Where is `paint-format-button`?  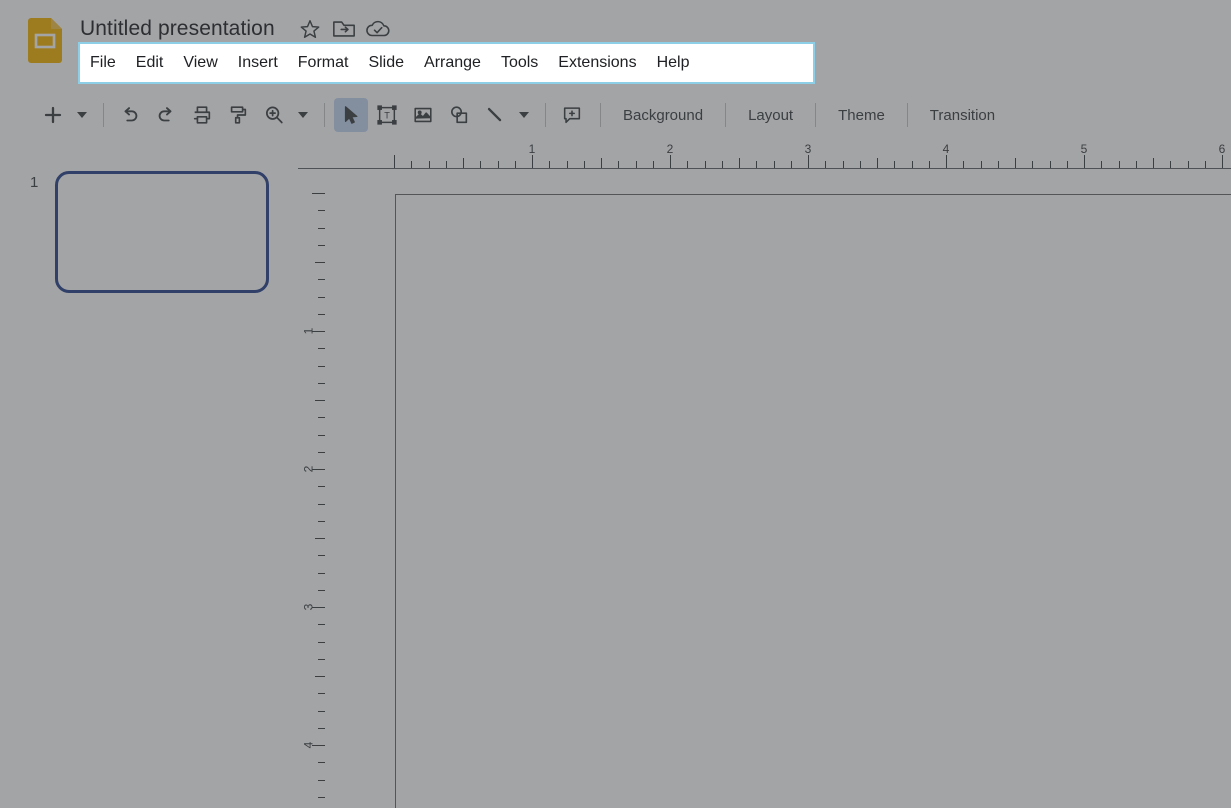 paint-format-button is located at coordinates (238, 115).